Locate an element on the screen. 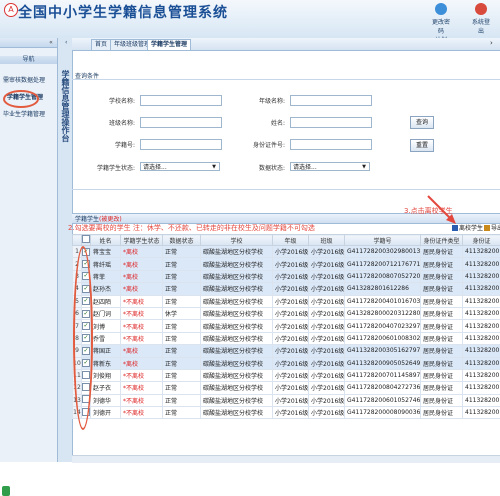 The width and height of the screenshot is (500, 496). cell-id: G411328200305162797 is located at coordinates (383, 351).